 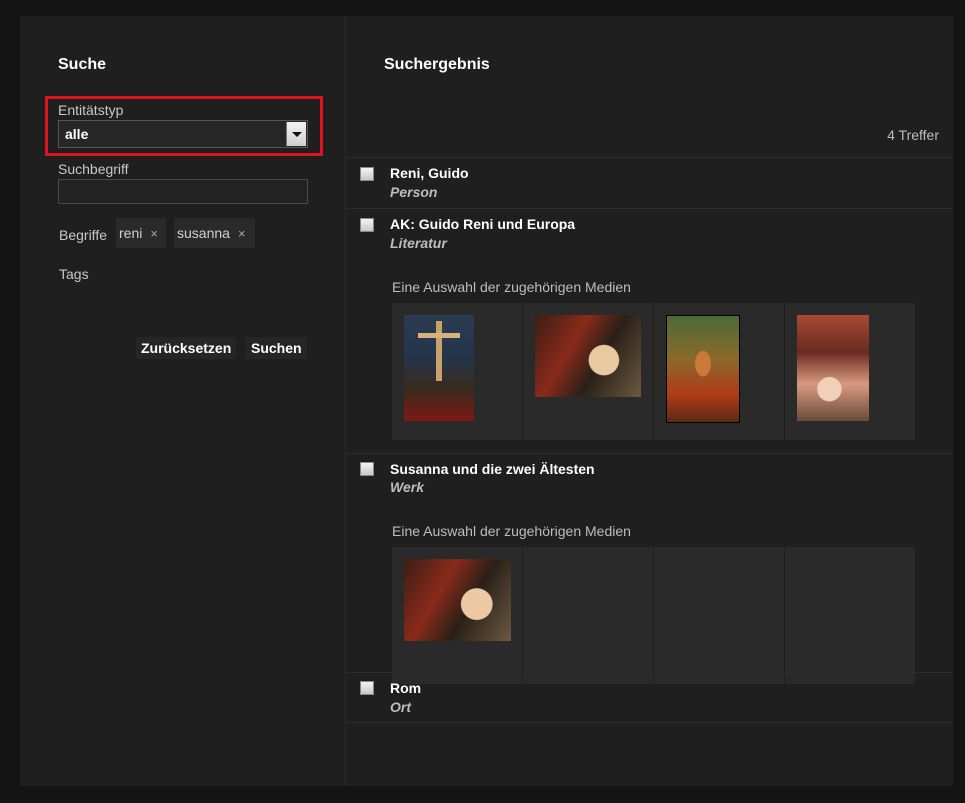 I want to click on search-title: Suche, so click(x=82, y=64).